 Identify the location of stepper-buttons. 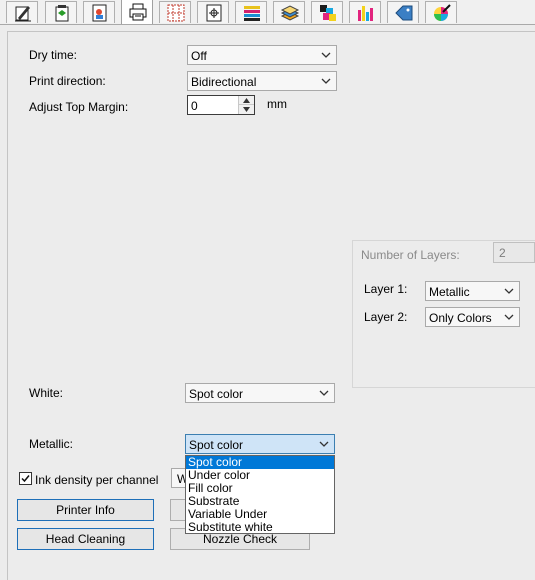
(246, 105).